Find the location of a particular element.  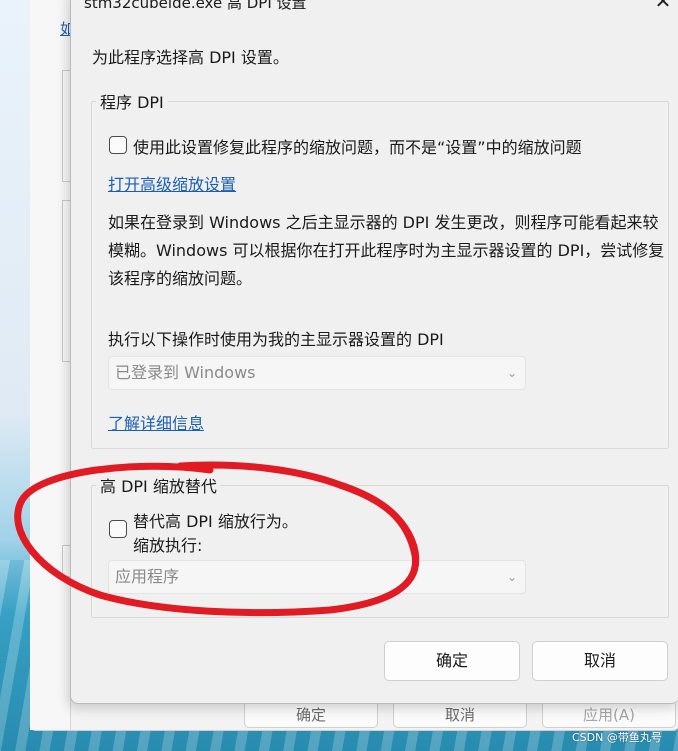

cancel-button: 取消 is located at coordinates (600, 661).